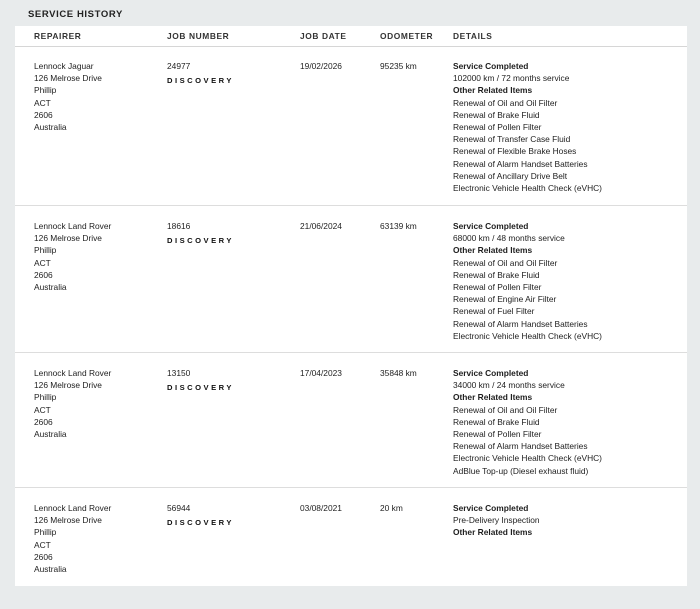  I want to click on service-description: 68000 km / 48 months service, so click(509, 238).